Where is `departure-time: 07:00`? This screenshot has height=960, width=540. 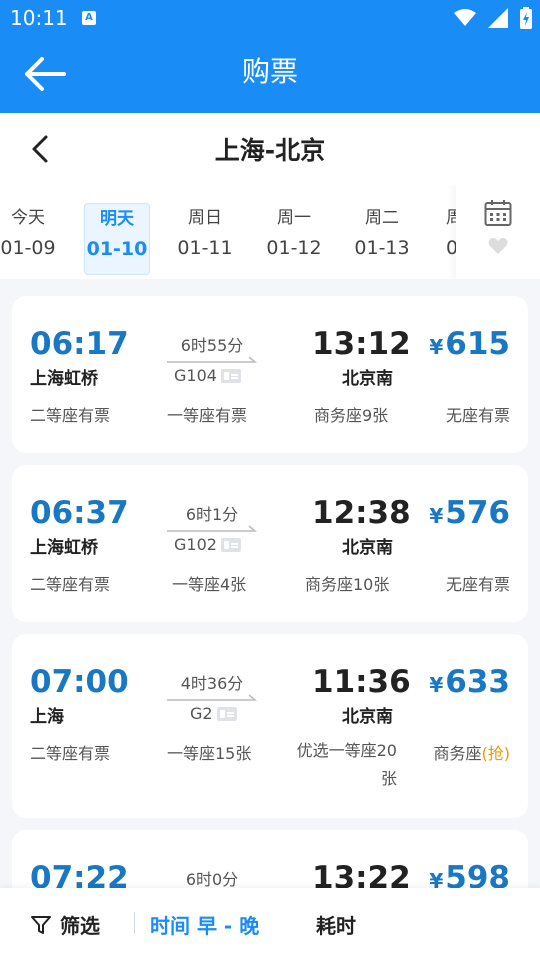 departure-time: 07:00 is located at coordinates (79, 682).